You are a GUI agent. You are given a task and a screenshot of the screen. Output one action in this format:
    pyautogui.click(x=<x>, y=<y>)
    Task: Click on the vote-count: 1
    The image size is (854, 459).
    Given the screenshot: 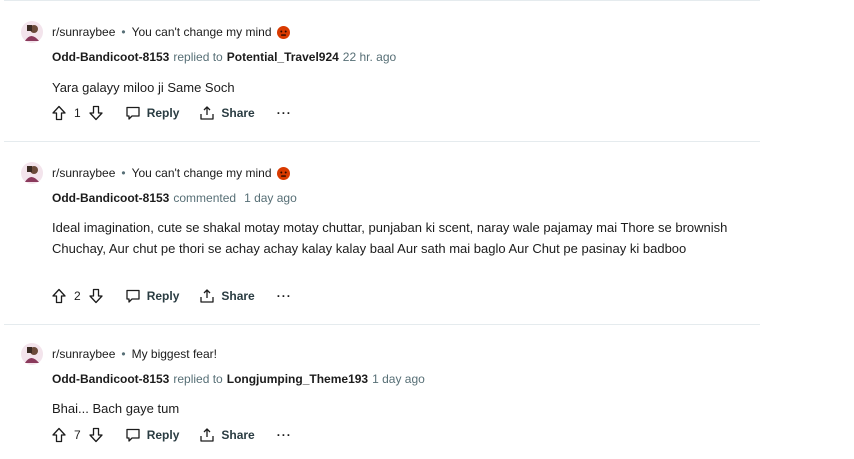 What is the action you would take?
    pyautogui.click(x=77, y=113)
    